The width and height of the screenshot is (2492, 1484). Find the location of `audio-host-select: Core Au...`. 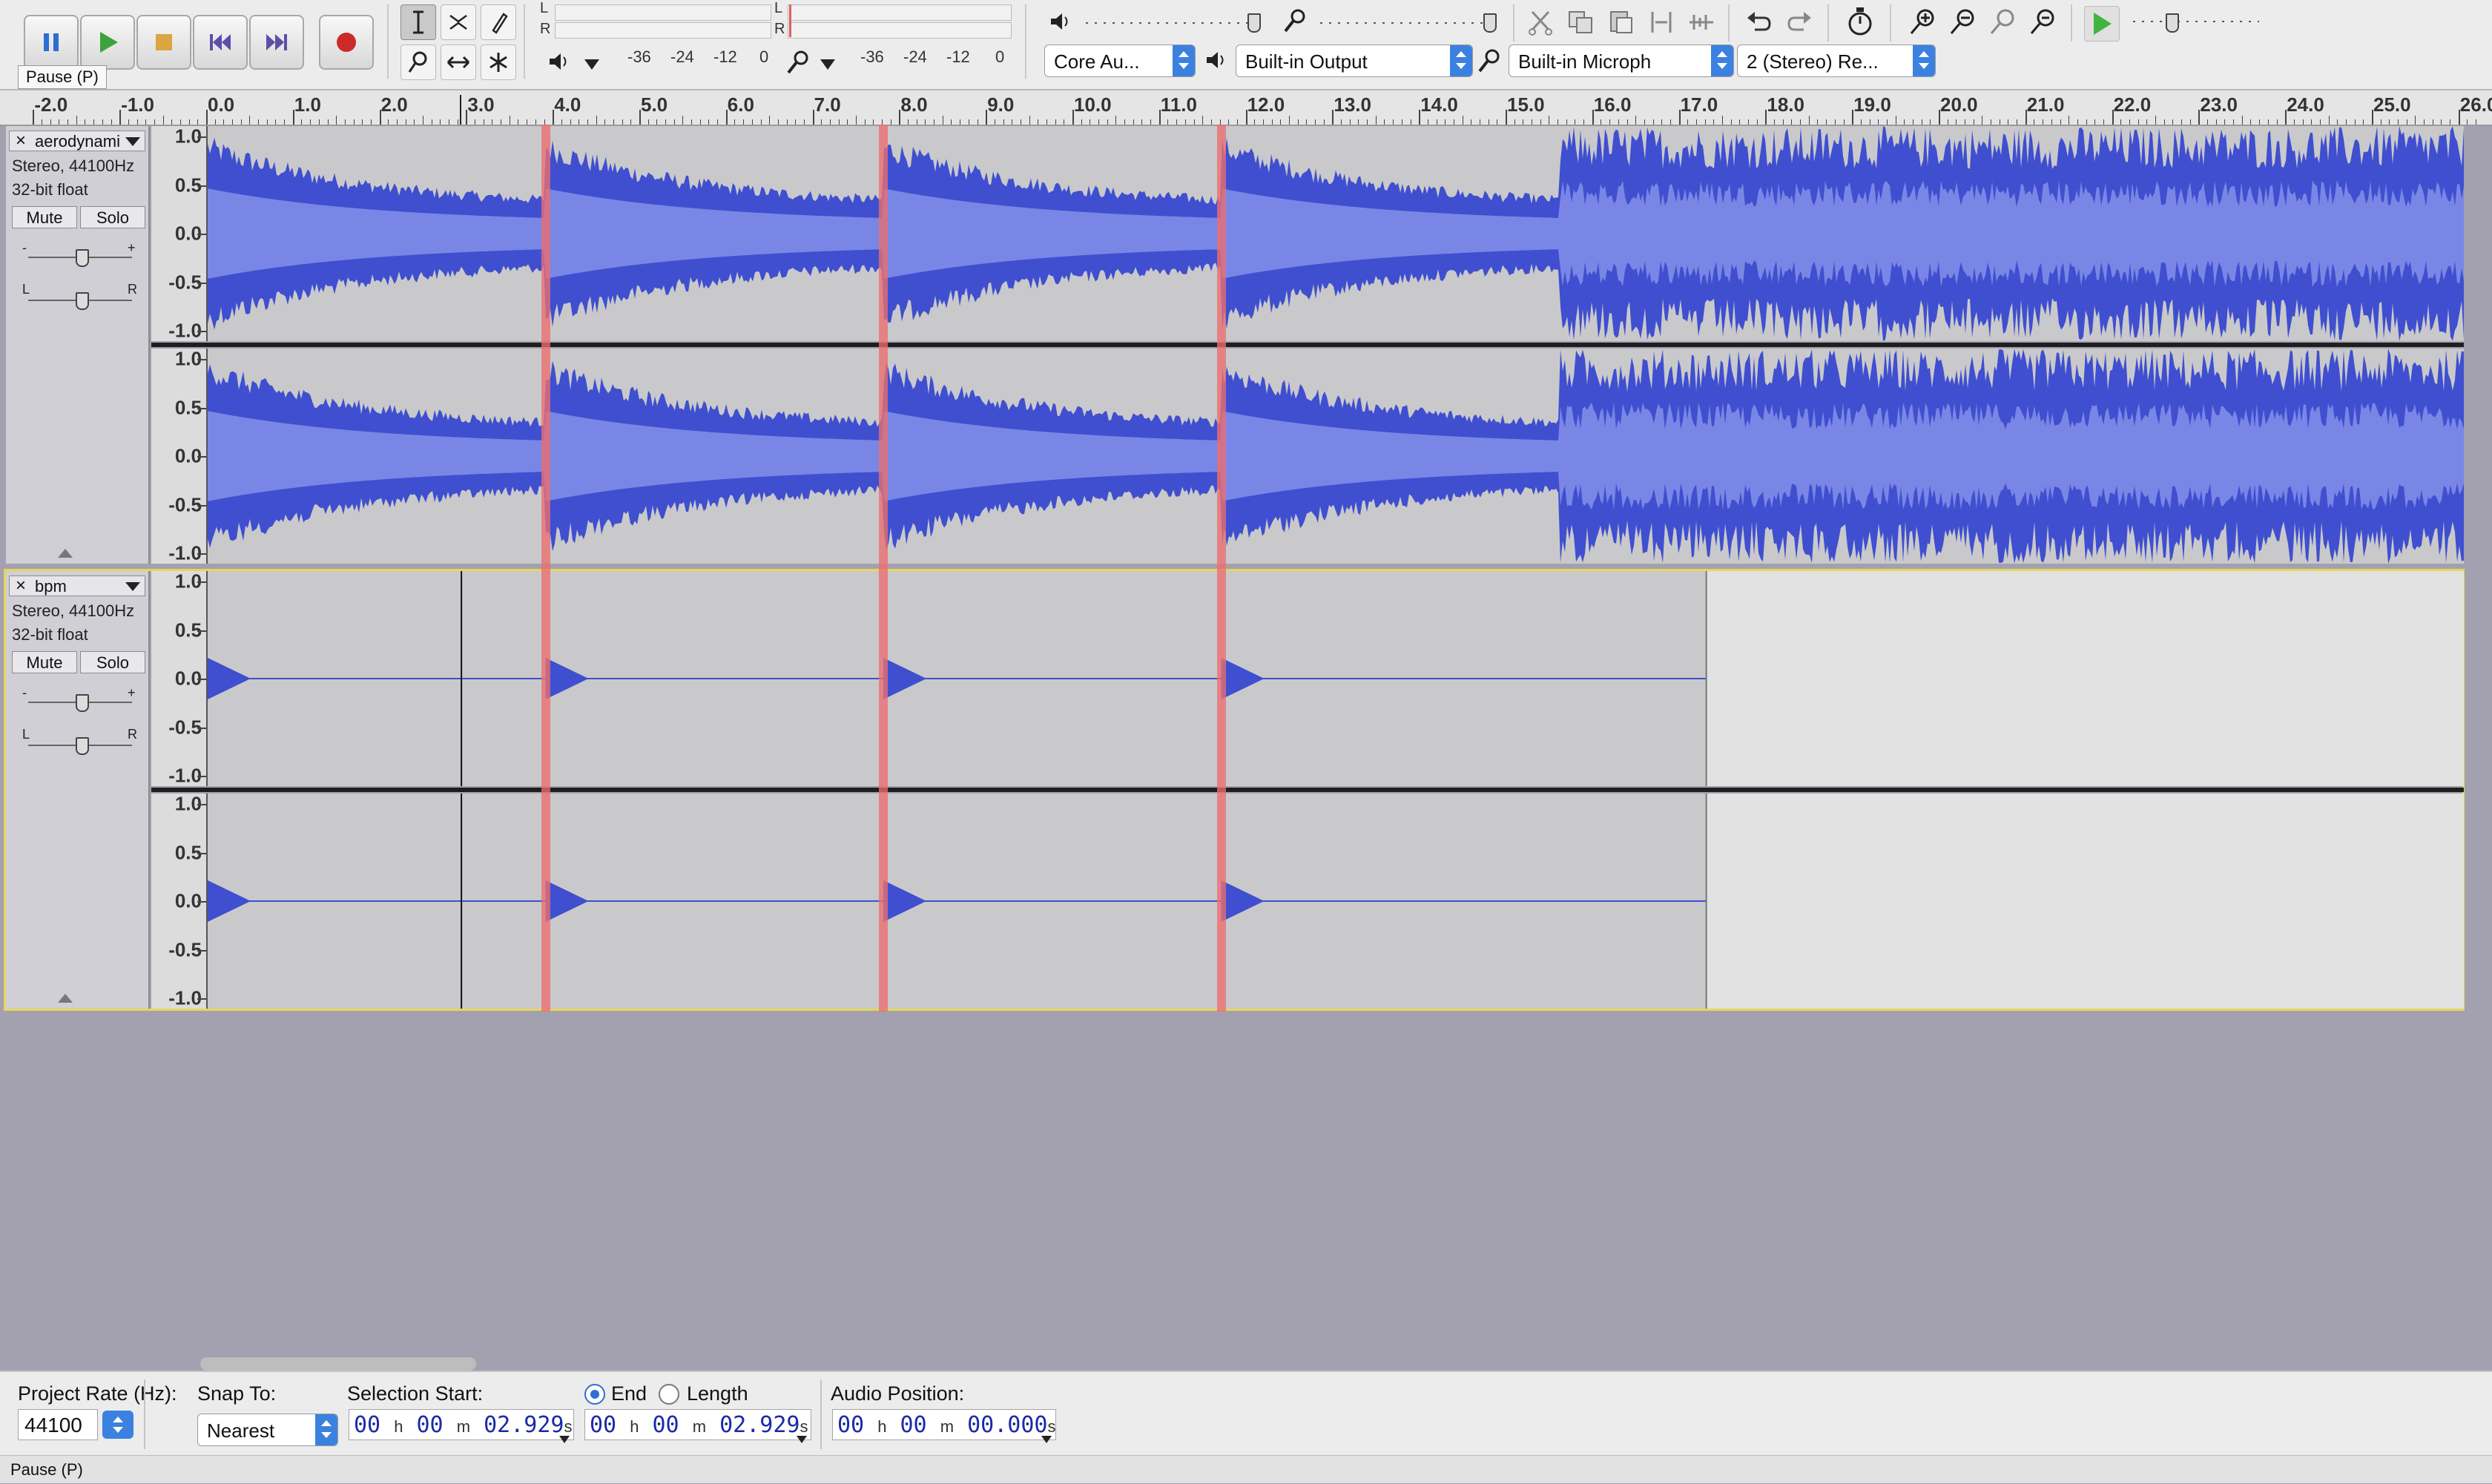

audio-host-select: Core Au... is located at coordinates (1120, 60).